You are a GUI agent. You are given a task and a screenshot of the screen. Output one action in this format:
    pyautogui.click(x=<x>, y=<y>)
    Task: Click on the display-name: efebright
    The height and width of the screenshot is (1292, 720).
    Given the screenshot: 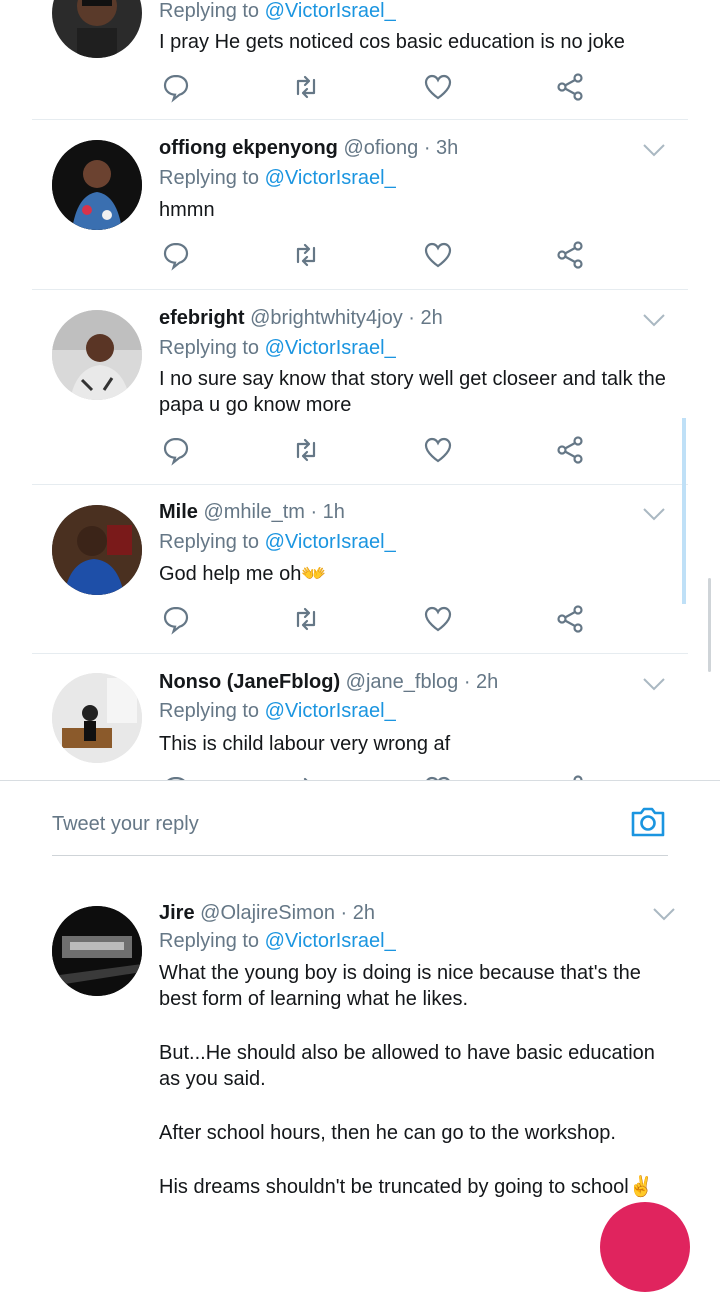 What is the action you would take?
    pyautogui.click(x=202, y=318)
    